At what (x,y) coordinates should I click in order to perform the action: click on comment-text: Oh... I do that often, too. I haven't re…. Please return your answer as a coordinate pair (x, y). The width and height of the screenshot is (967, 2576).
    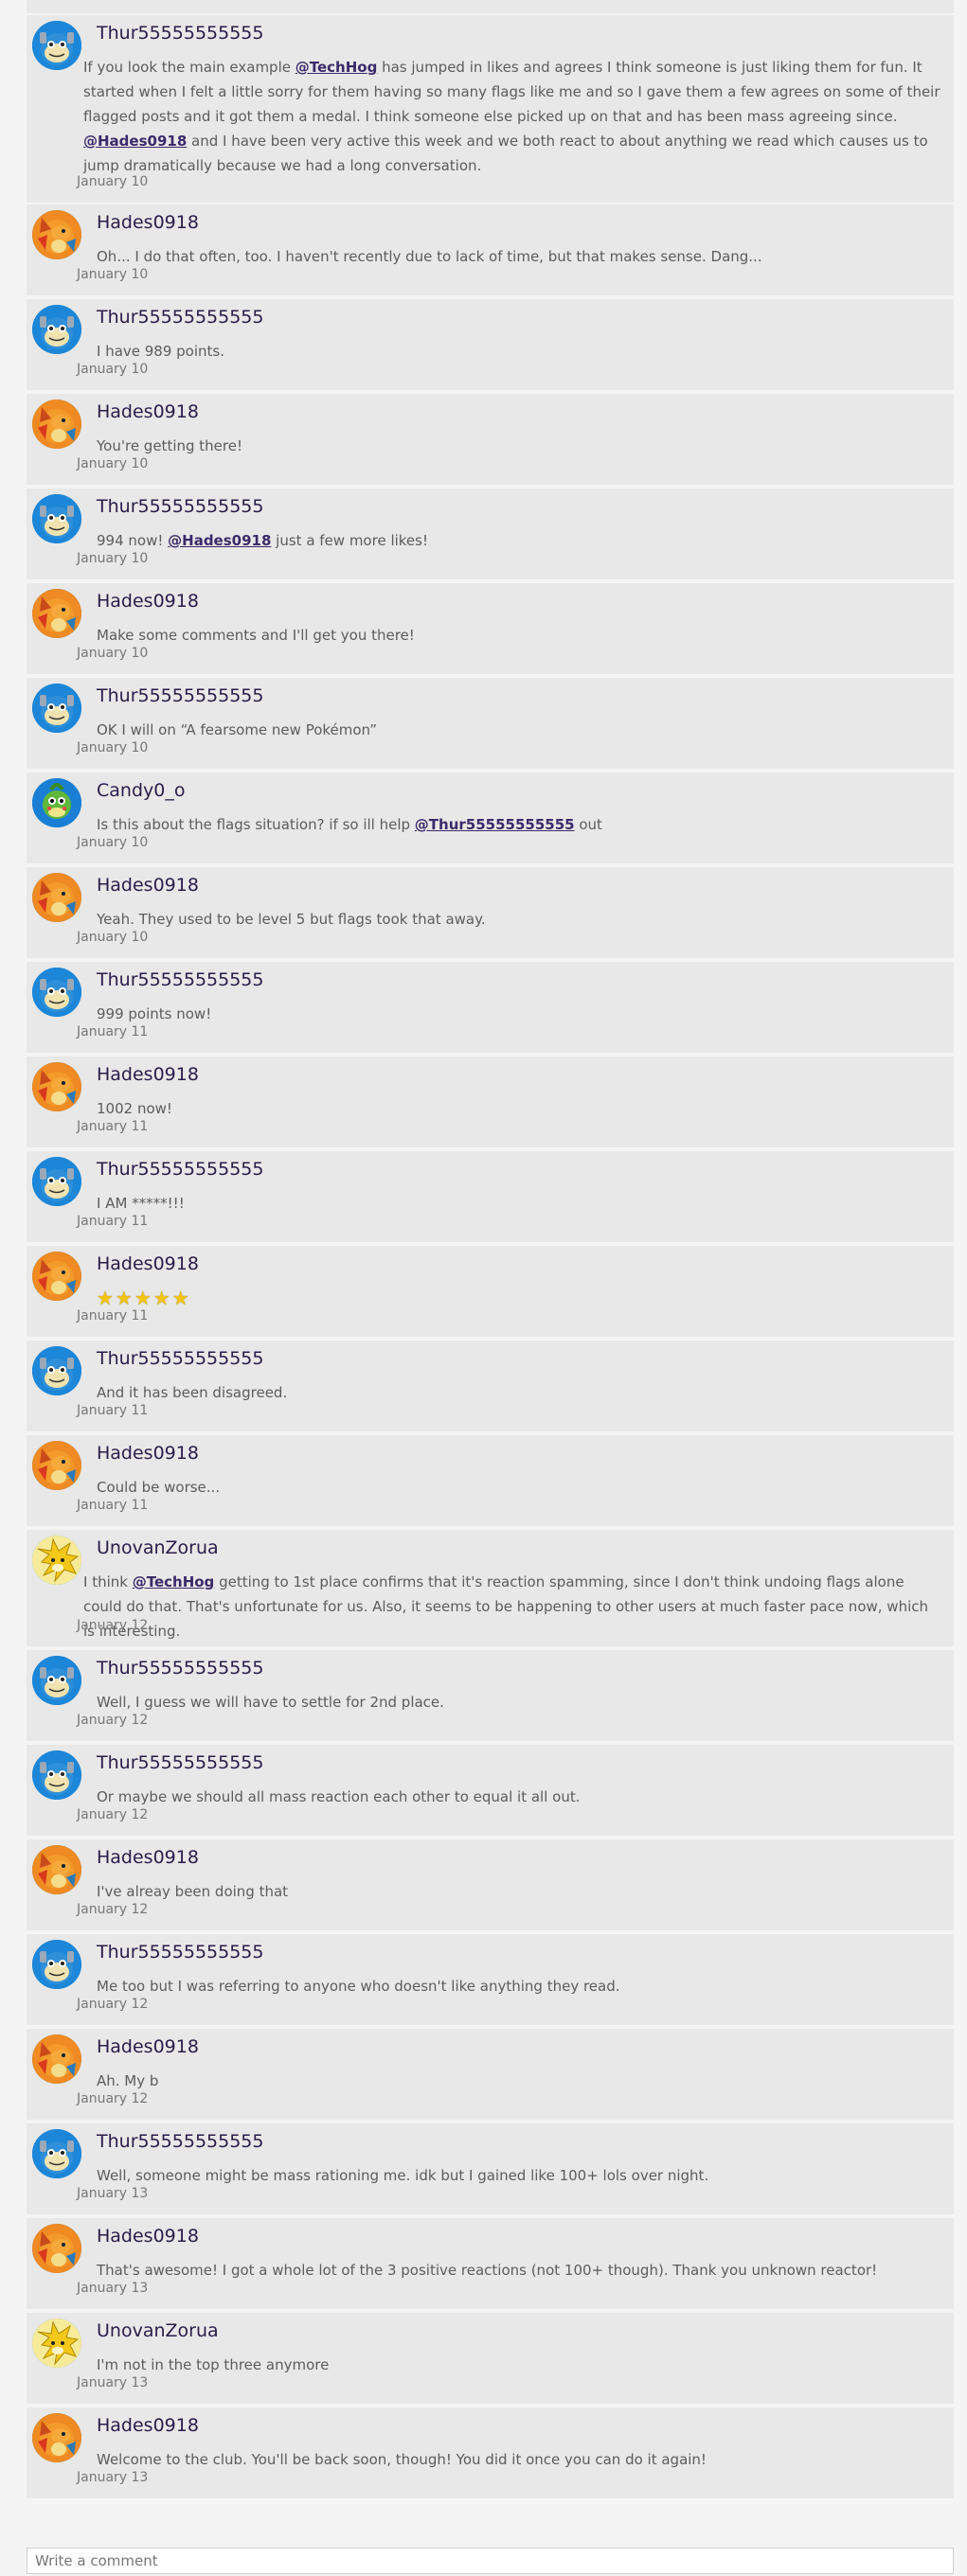
    Looking at the image, I should click on (430, 257).